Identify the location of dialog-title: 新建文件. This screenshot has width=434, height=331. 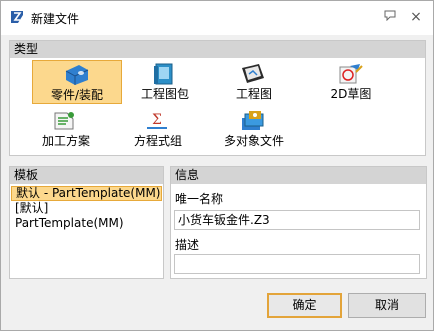
(55, 19).